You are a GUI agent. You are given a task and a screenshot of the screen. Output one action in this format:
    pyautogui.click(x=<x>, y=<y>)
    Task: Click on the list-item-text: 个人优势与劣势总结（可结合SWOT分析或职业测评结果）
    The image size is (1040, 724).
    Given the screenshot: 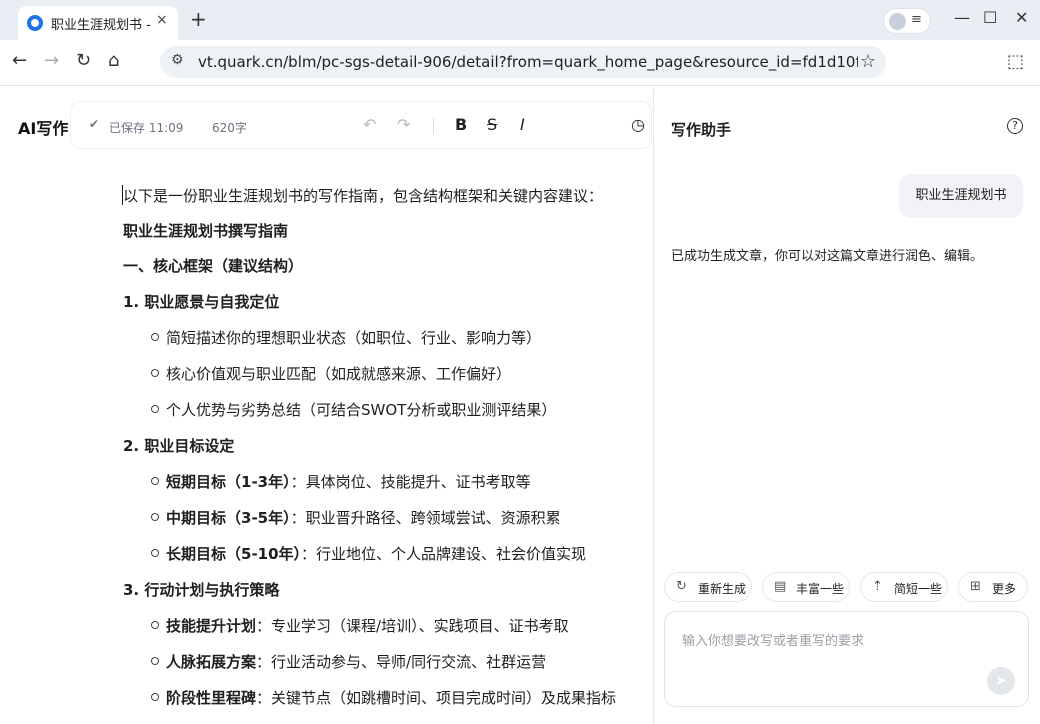 What is the action you would take?
    pyautogui.click(x=361, y=410)
    